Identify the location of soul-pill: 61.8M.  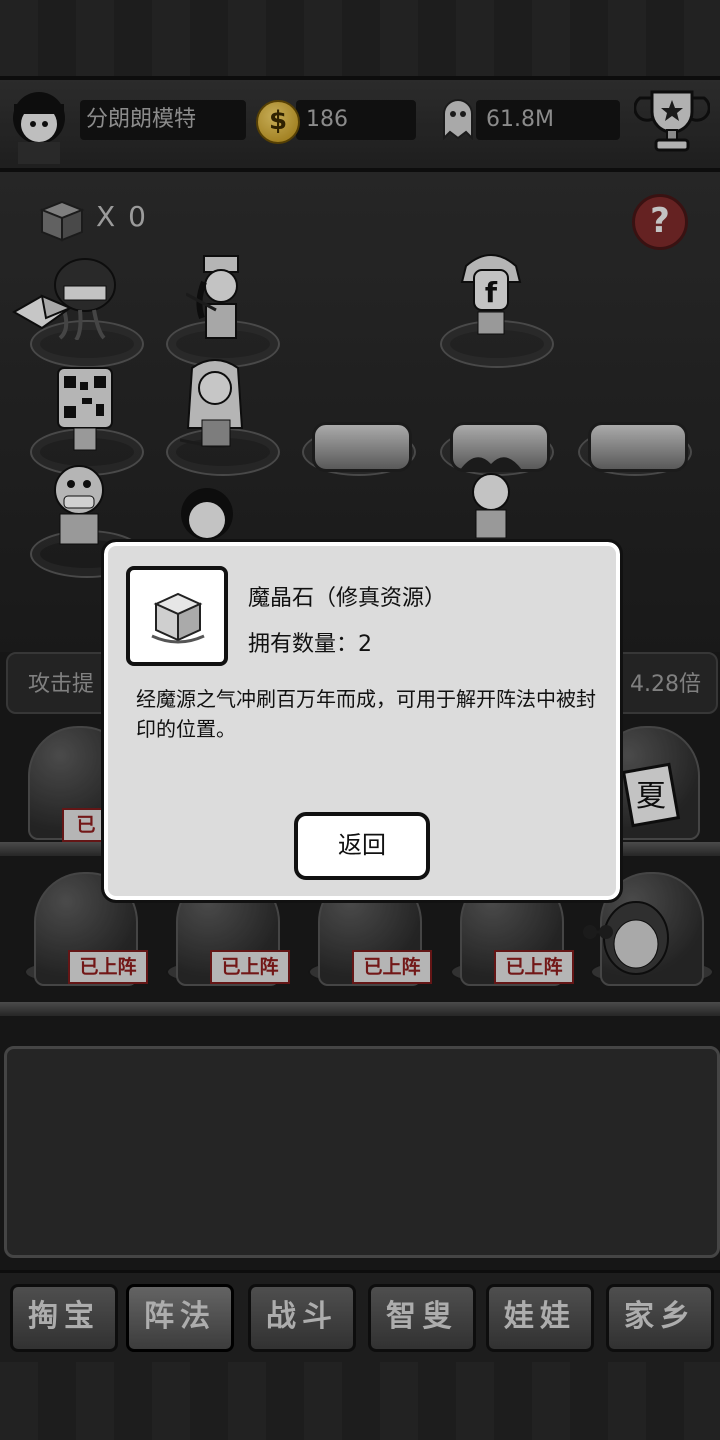
(548, 120).